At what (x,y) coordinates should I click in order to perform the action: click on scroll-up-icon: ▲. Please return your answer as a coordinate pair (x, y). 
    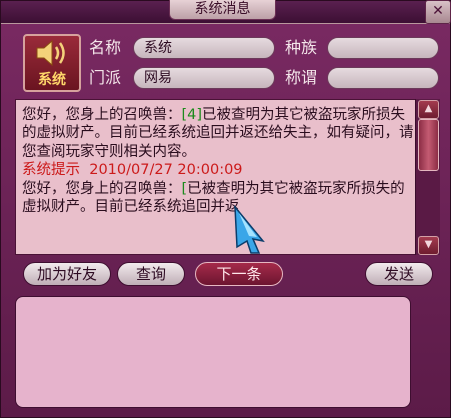
    Looking at the image, I should click on (428, 109).